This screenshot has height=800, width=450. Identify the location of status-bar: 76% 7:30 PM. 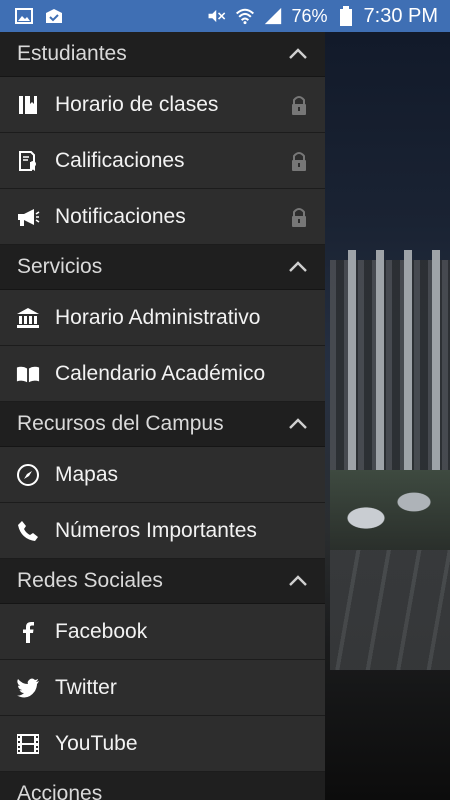
(225, 16).